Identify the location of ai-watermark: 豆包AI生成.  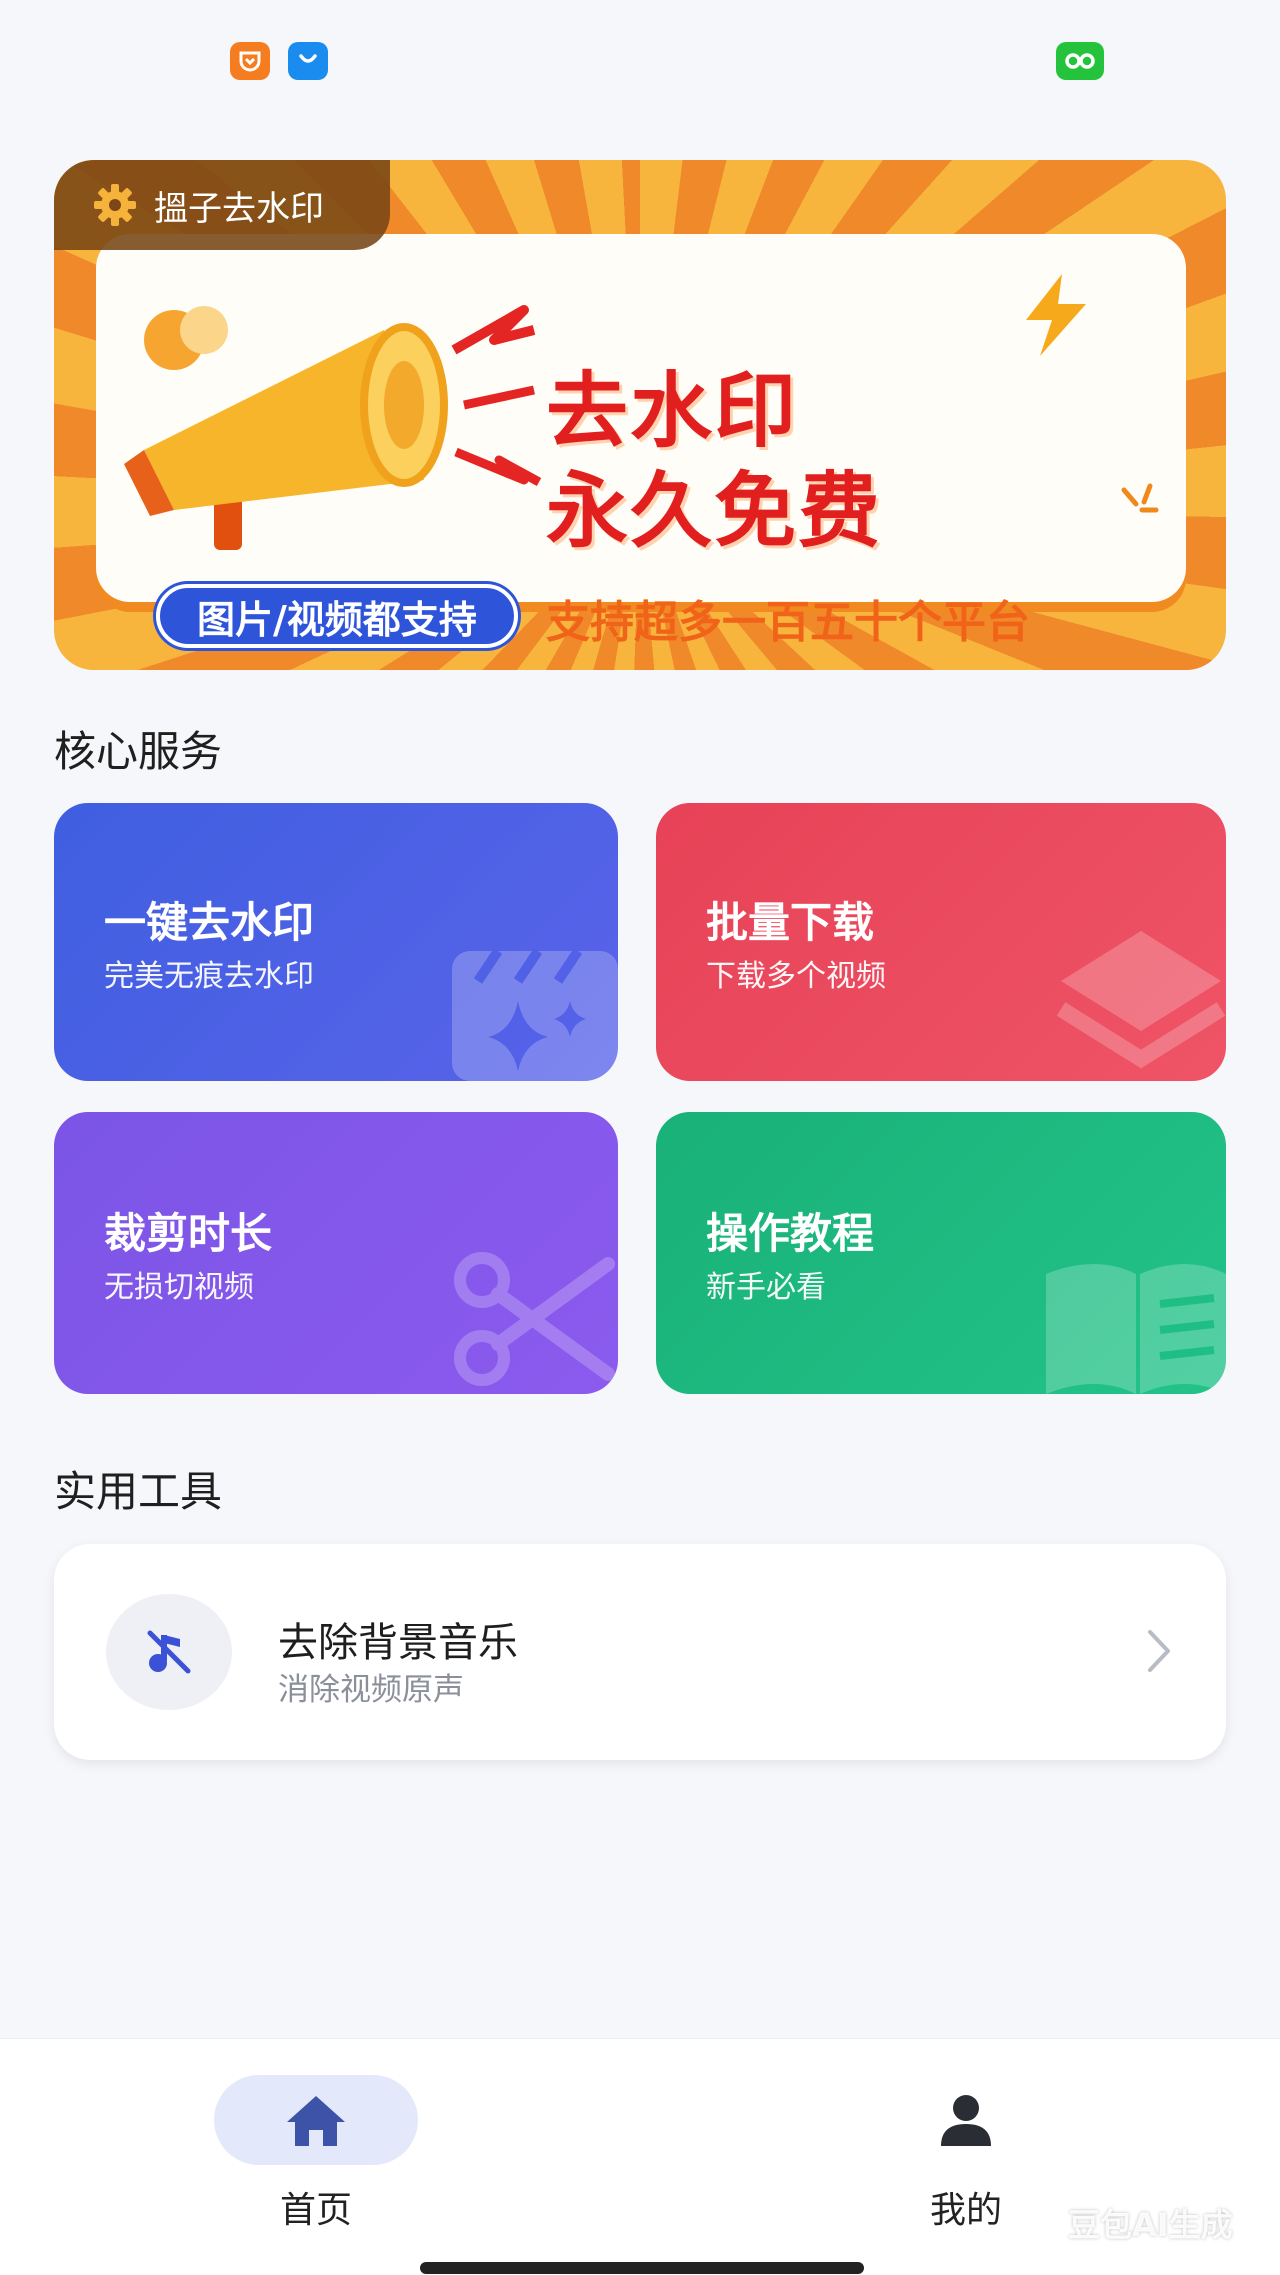
(1150, 2225).